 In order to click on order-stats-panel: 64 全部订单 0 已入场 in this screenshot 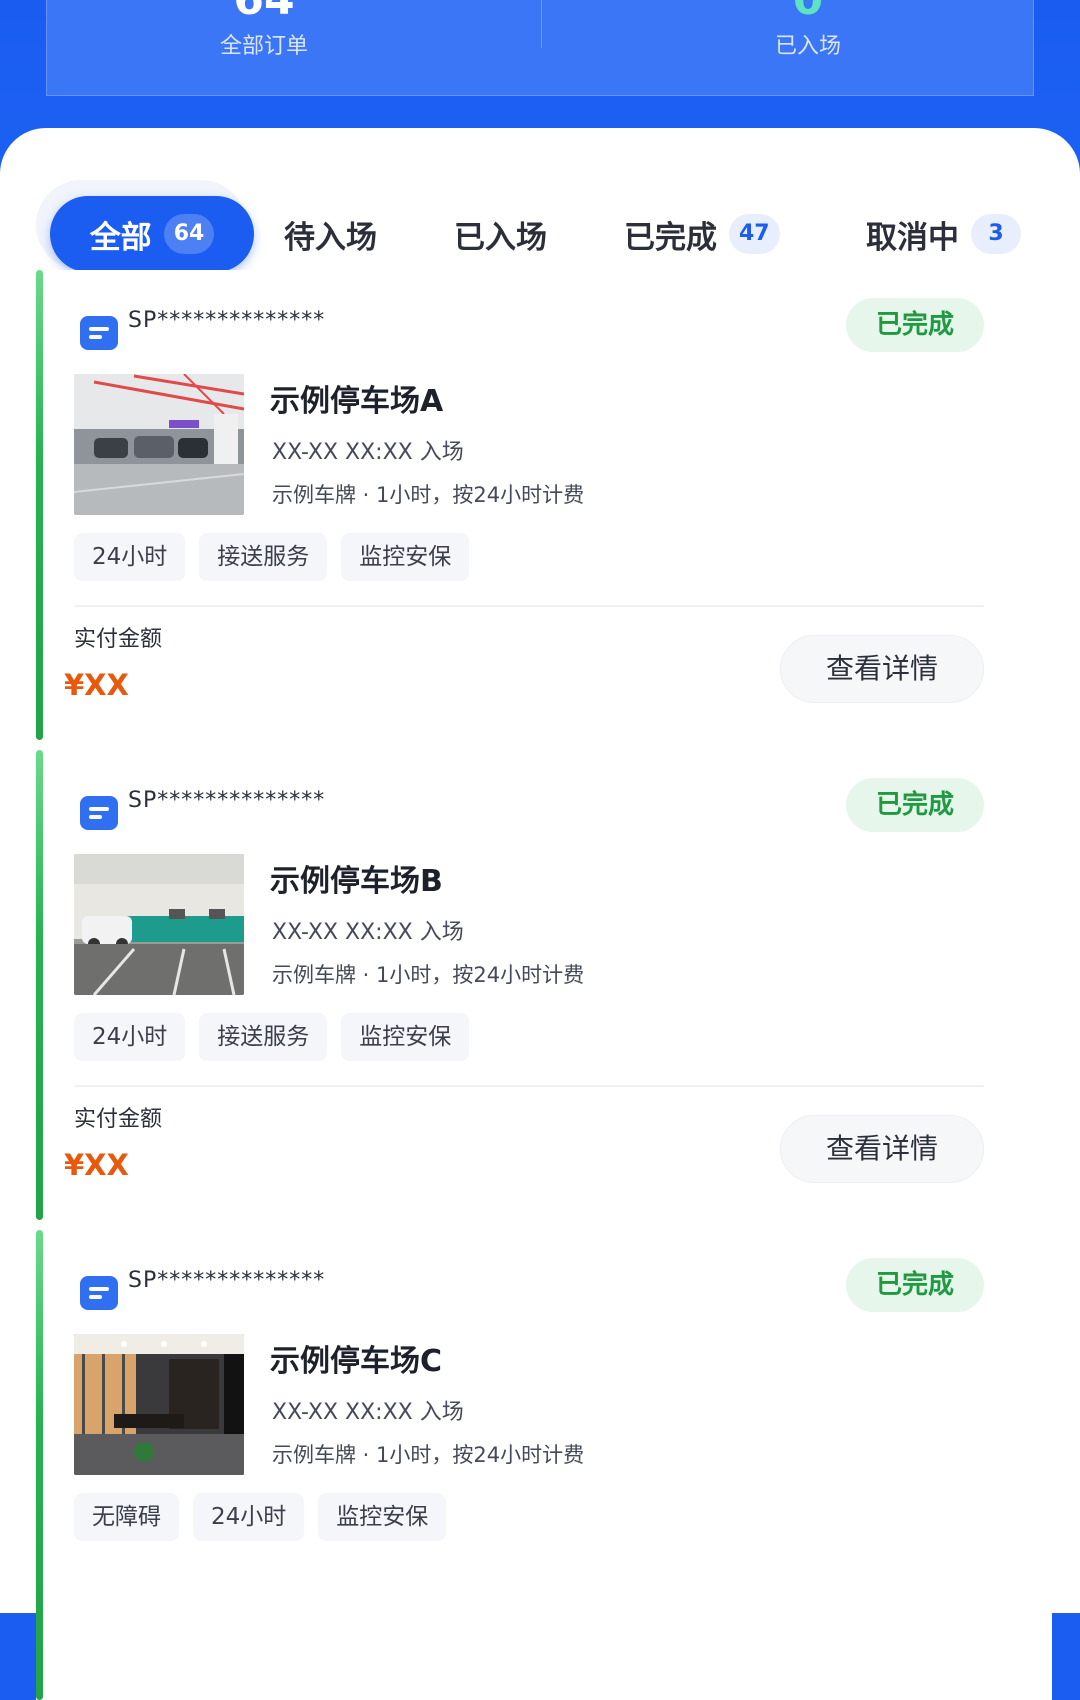, I will do `click(540, 48)`.